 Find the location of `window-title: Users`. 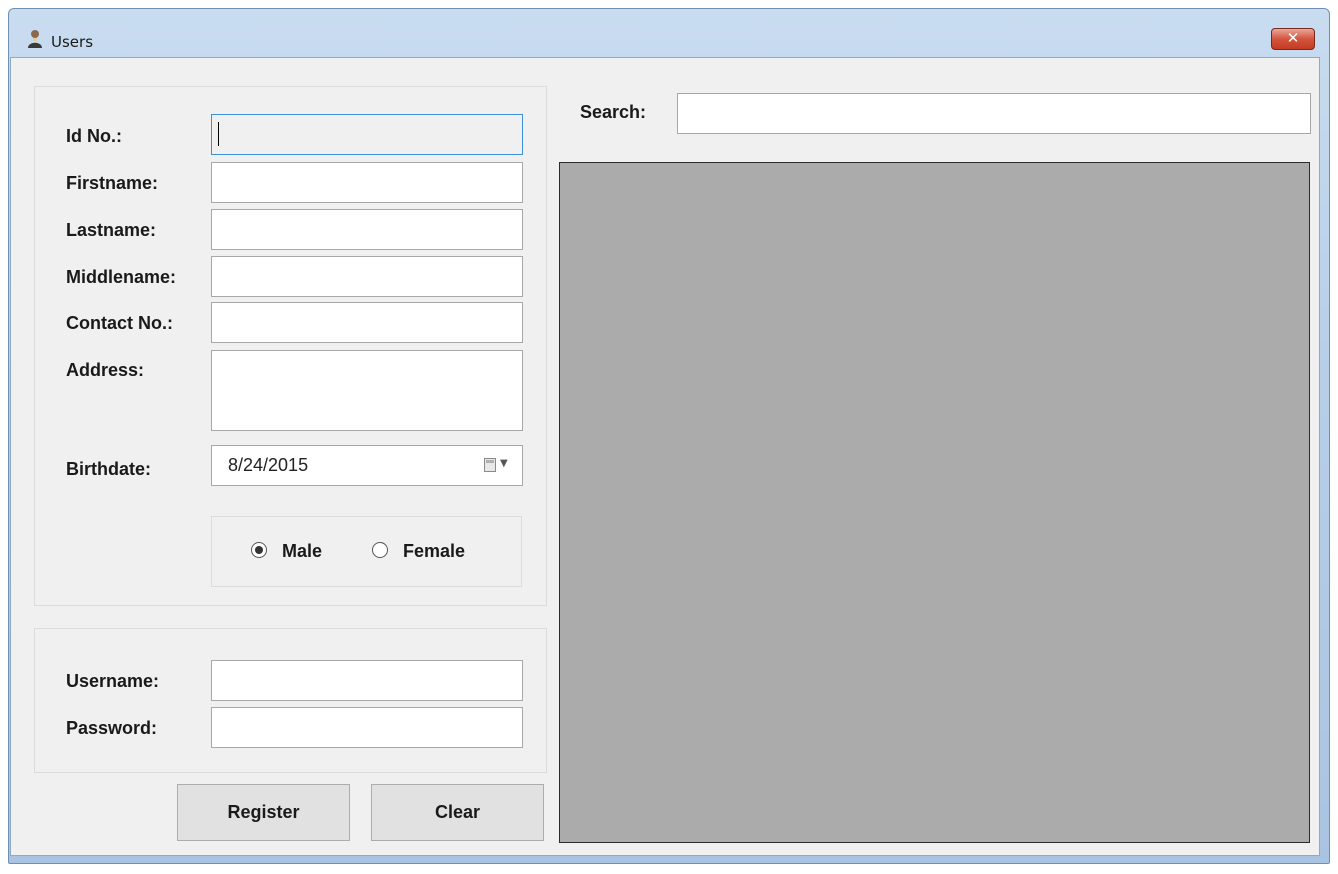

window-title: Users is located at coordinates (72, 42).